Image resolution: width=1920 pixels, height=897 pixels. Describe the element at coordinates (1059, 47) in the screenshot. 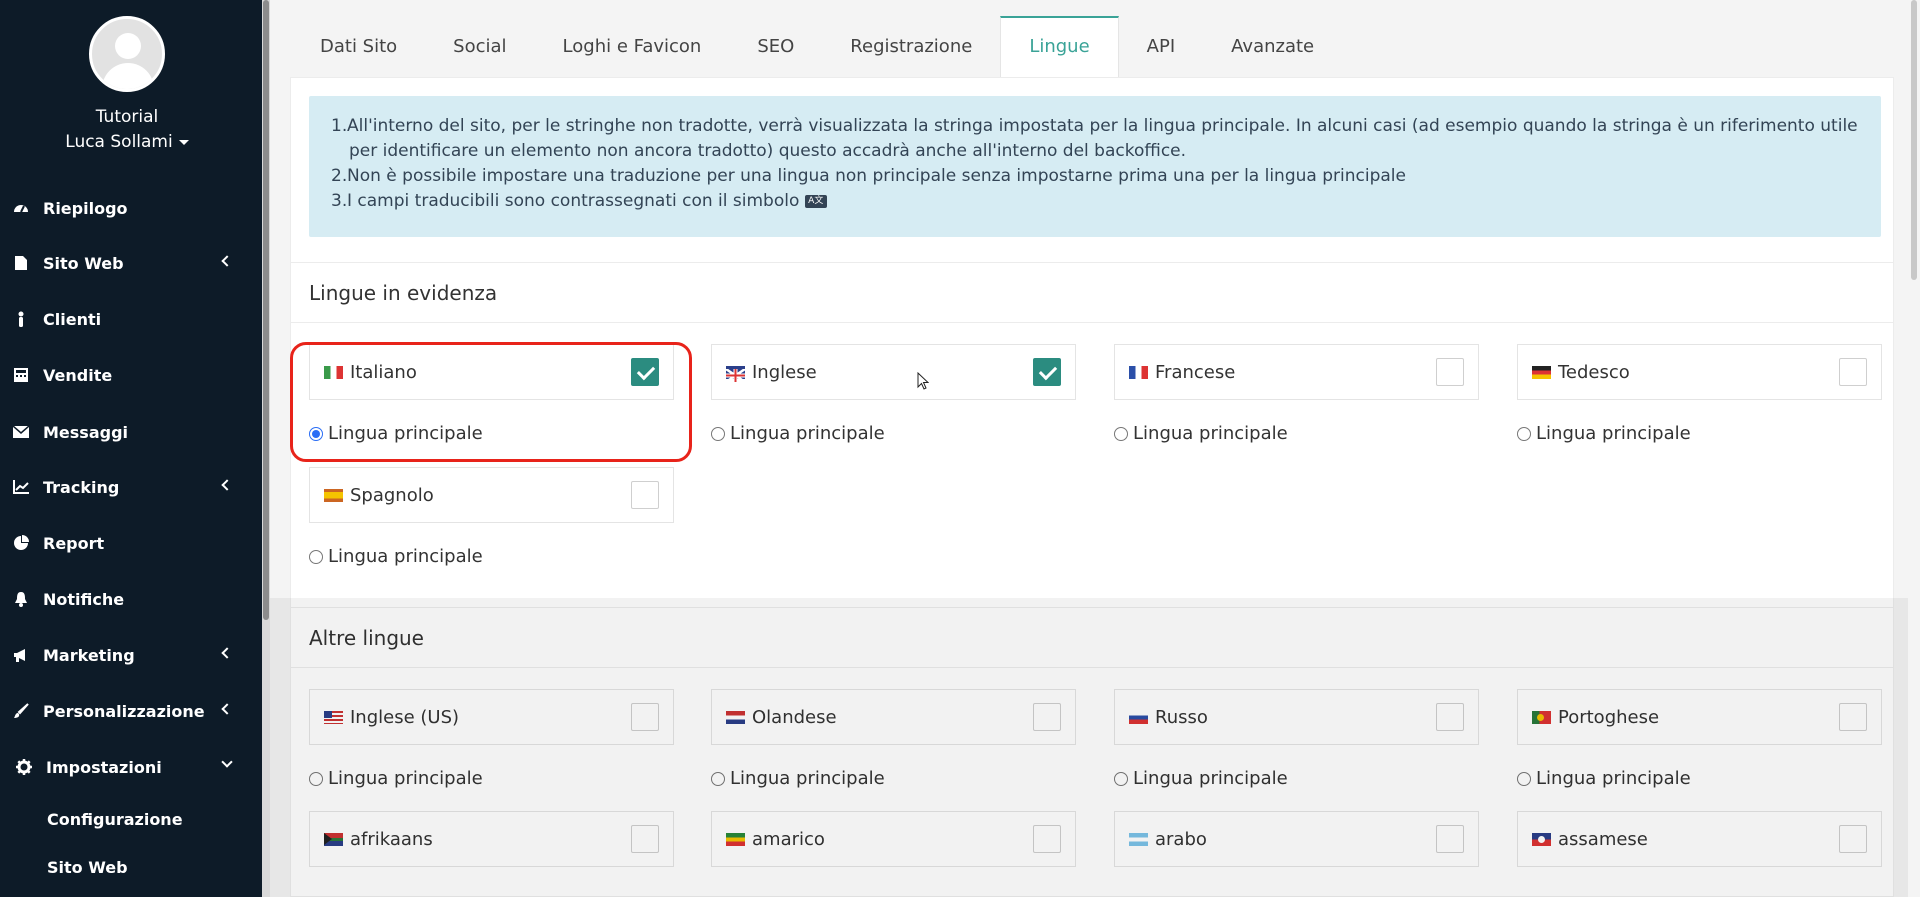

I see `tab-lingue: Lingue` at that location.